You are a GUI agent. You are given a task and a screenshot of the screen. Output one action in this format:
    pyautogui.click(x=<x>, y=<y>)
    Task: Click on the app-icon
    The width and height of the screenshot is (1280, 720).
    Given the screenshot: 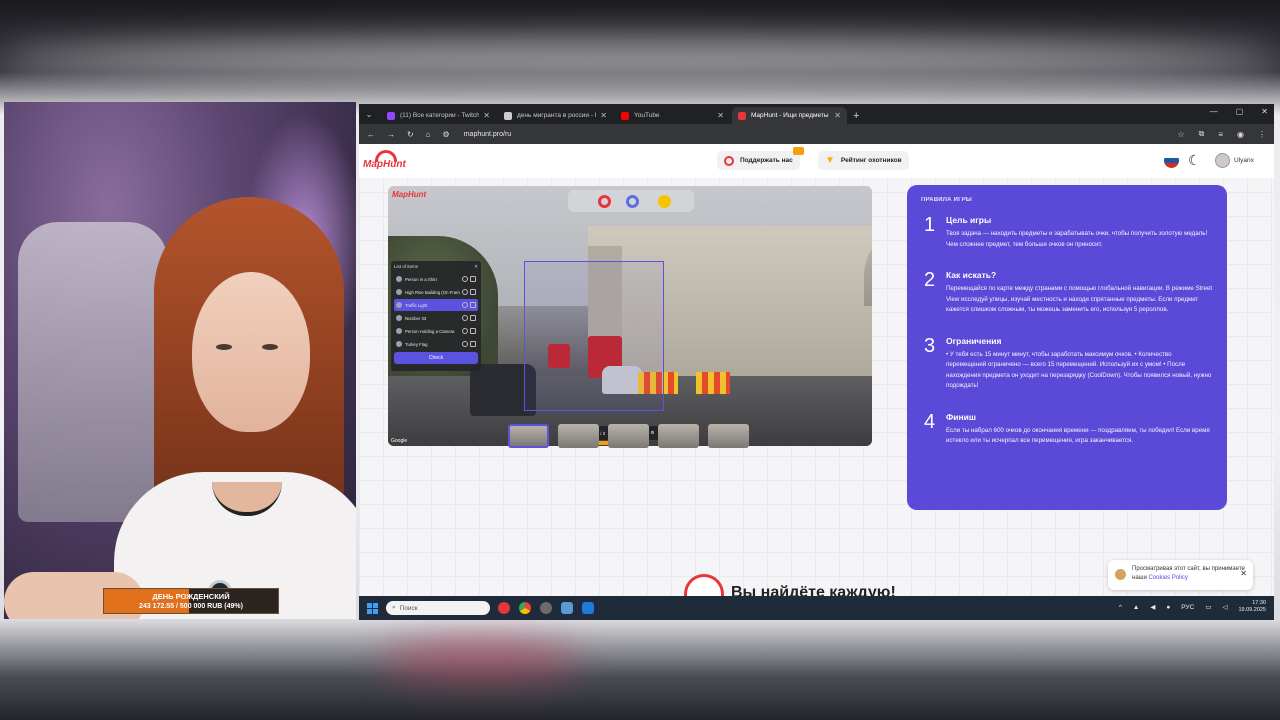 What is the action you would take?
    pyautogui.click(x=588, y=608)
    